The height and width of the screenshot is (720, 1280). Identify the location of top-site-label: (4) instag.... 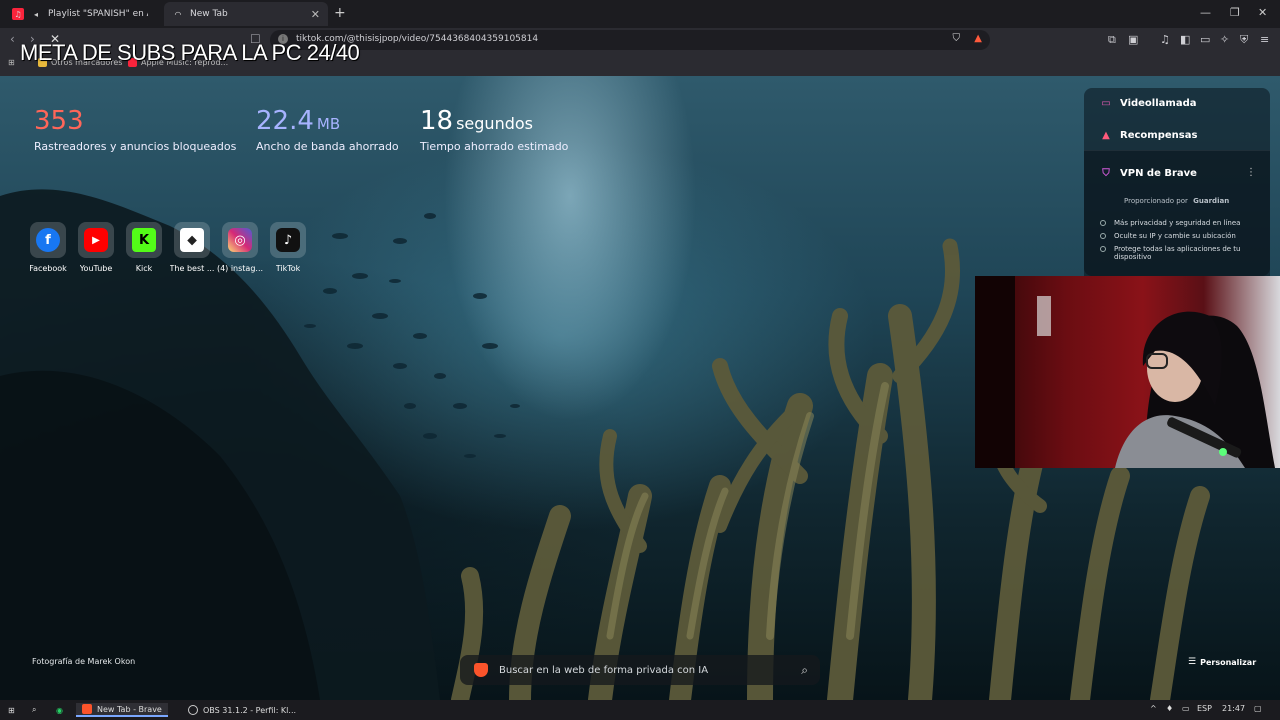
(240, 268).